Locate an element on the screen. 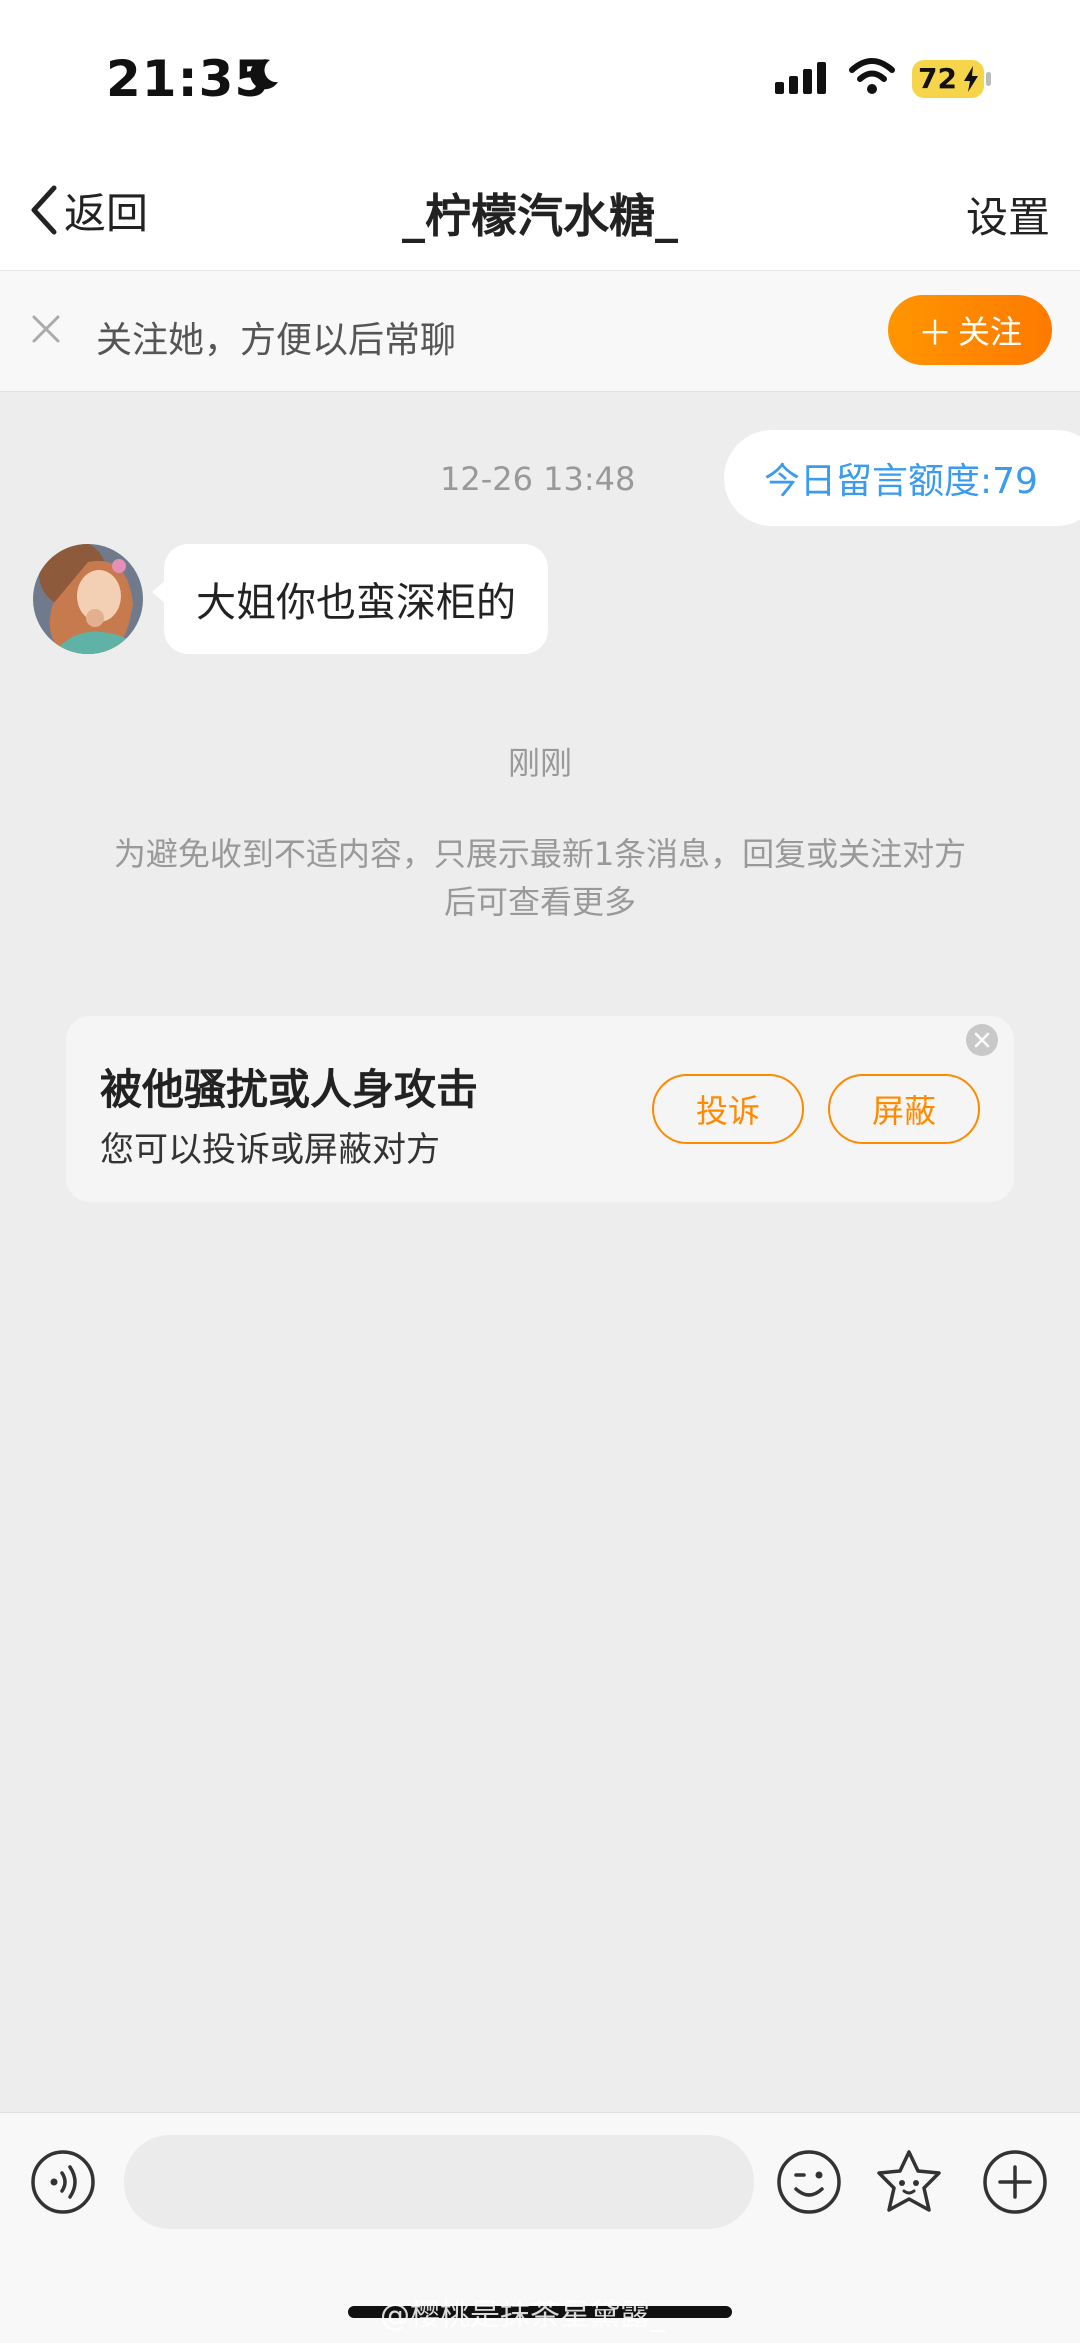 This screenshot has height=2343, width=1080. message-timestamp: 12-26 13:48 is located at coordinates (538, 479).